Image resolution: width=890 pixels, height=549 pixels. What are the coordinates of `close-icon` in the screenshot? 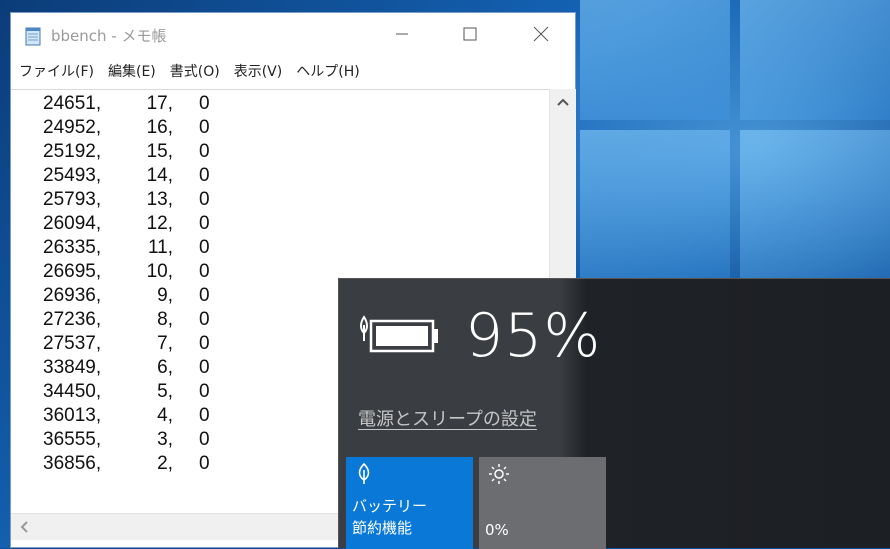 It's located at (541, 34).